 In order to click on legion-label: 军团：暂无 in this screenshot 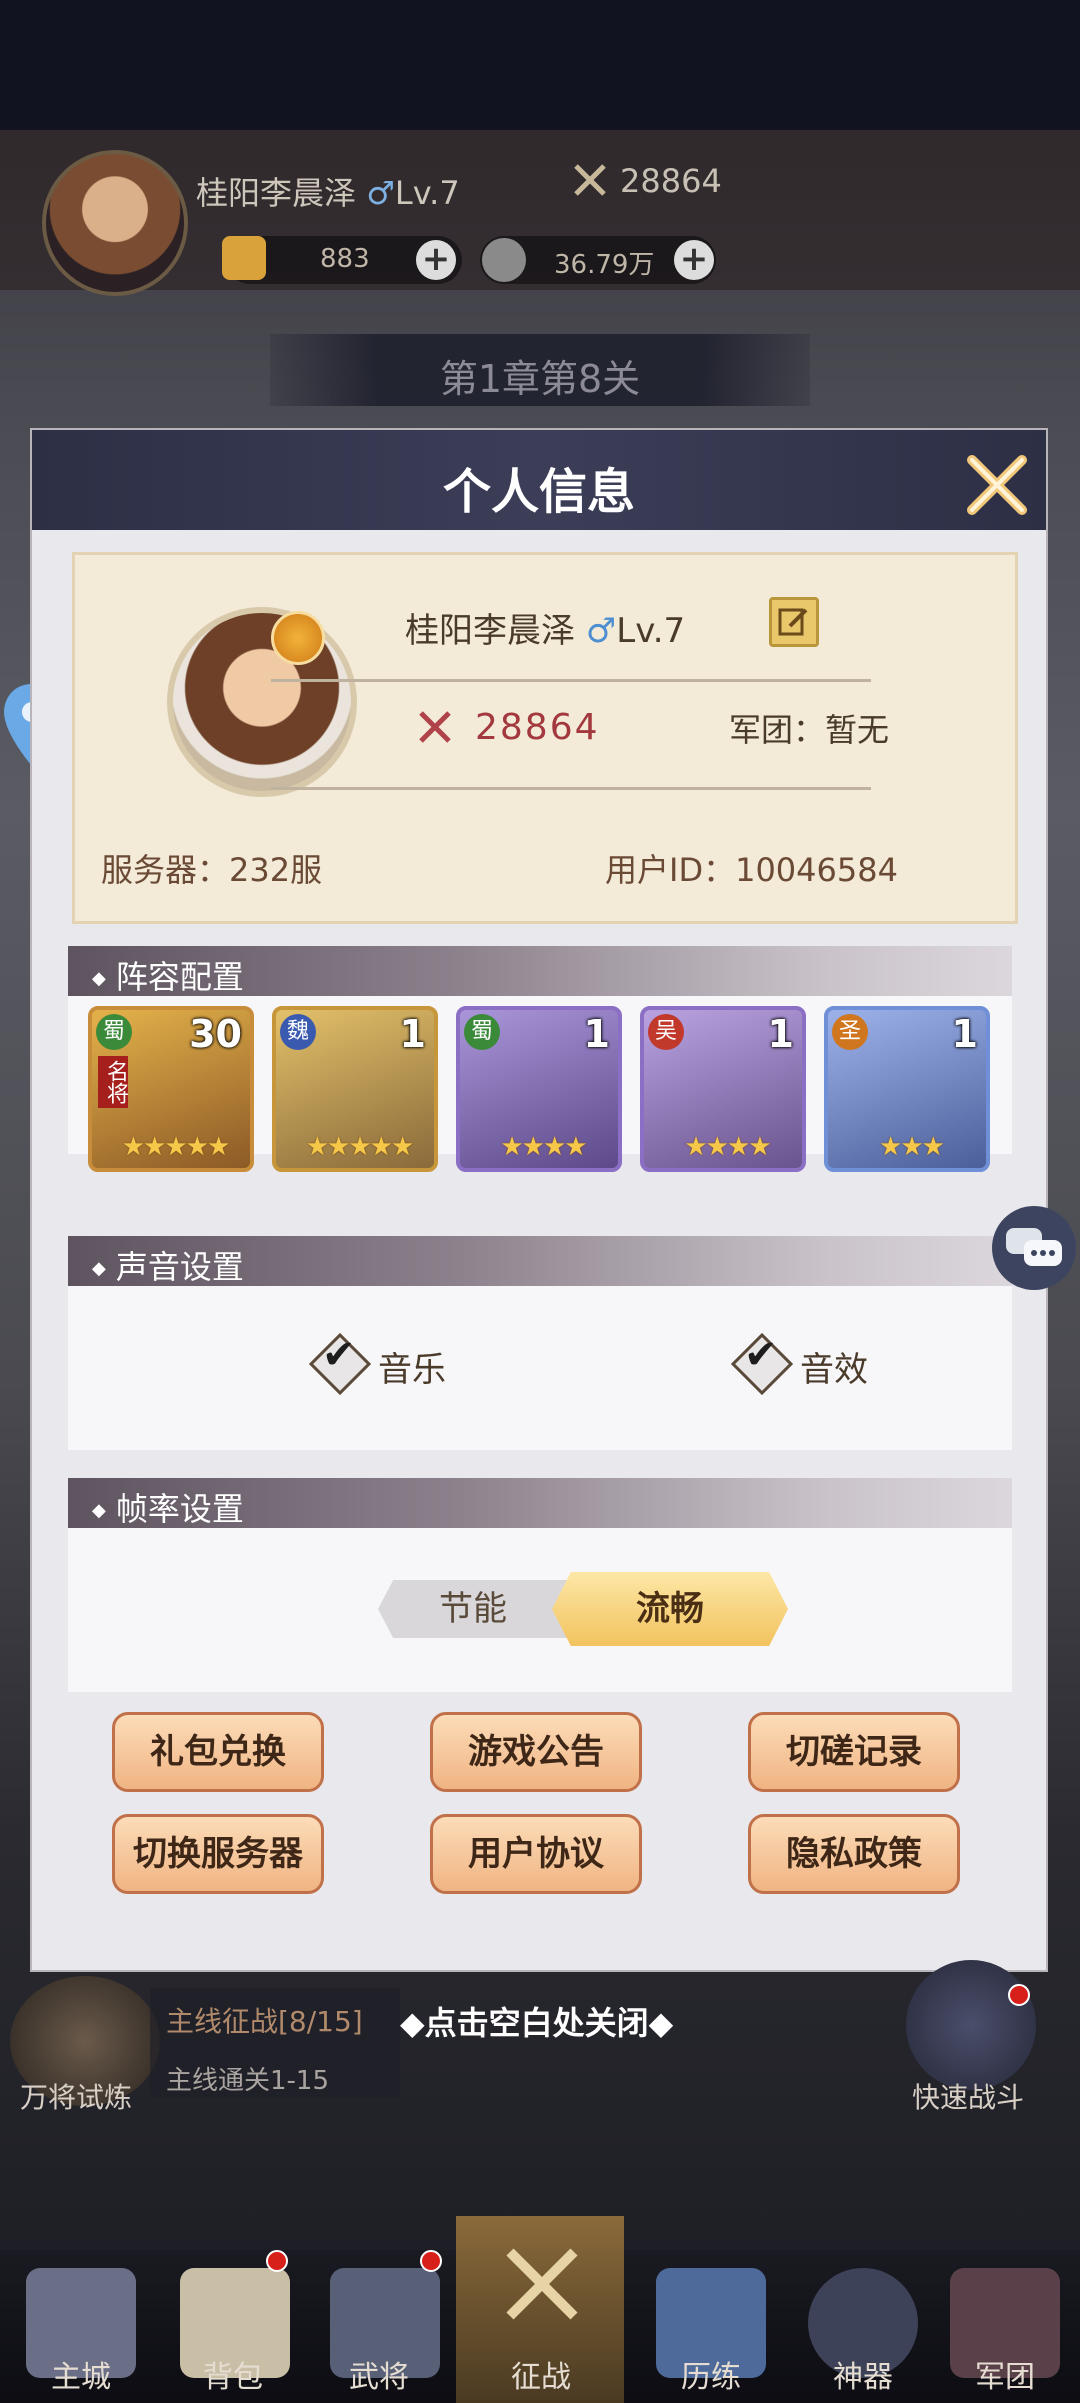, I will do `click(809, 730)`.